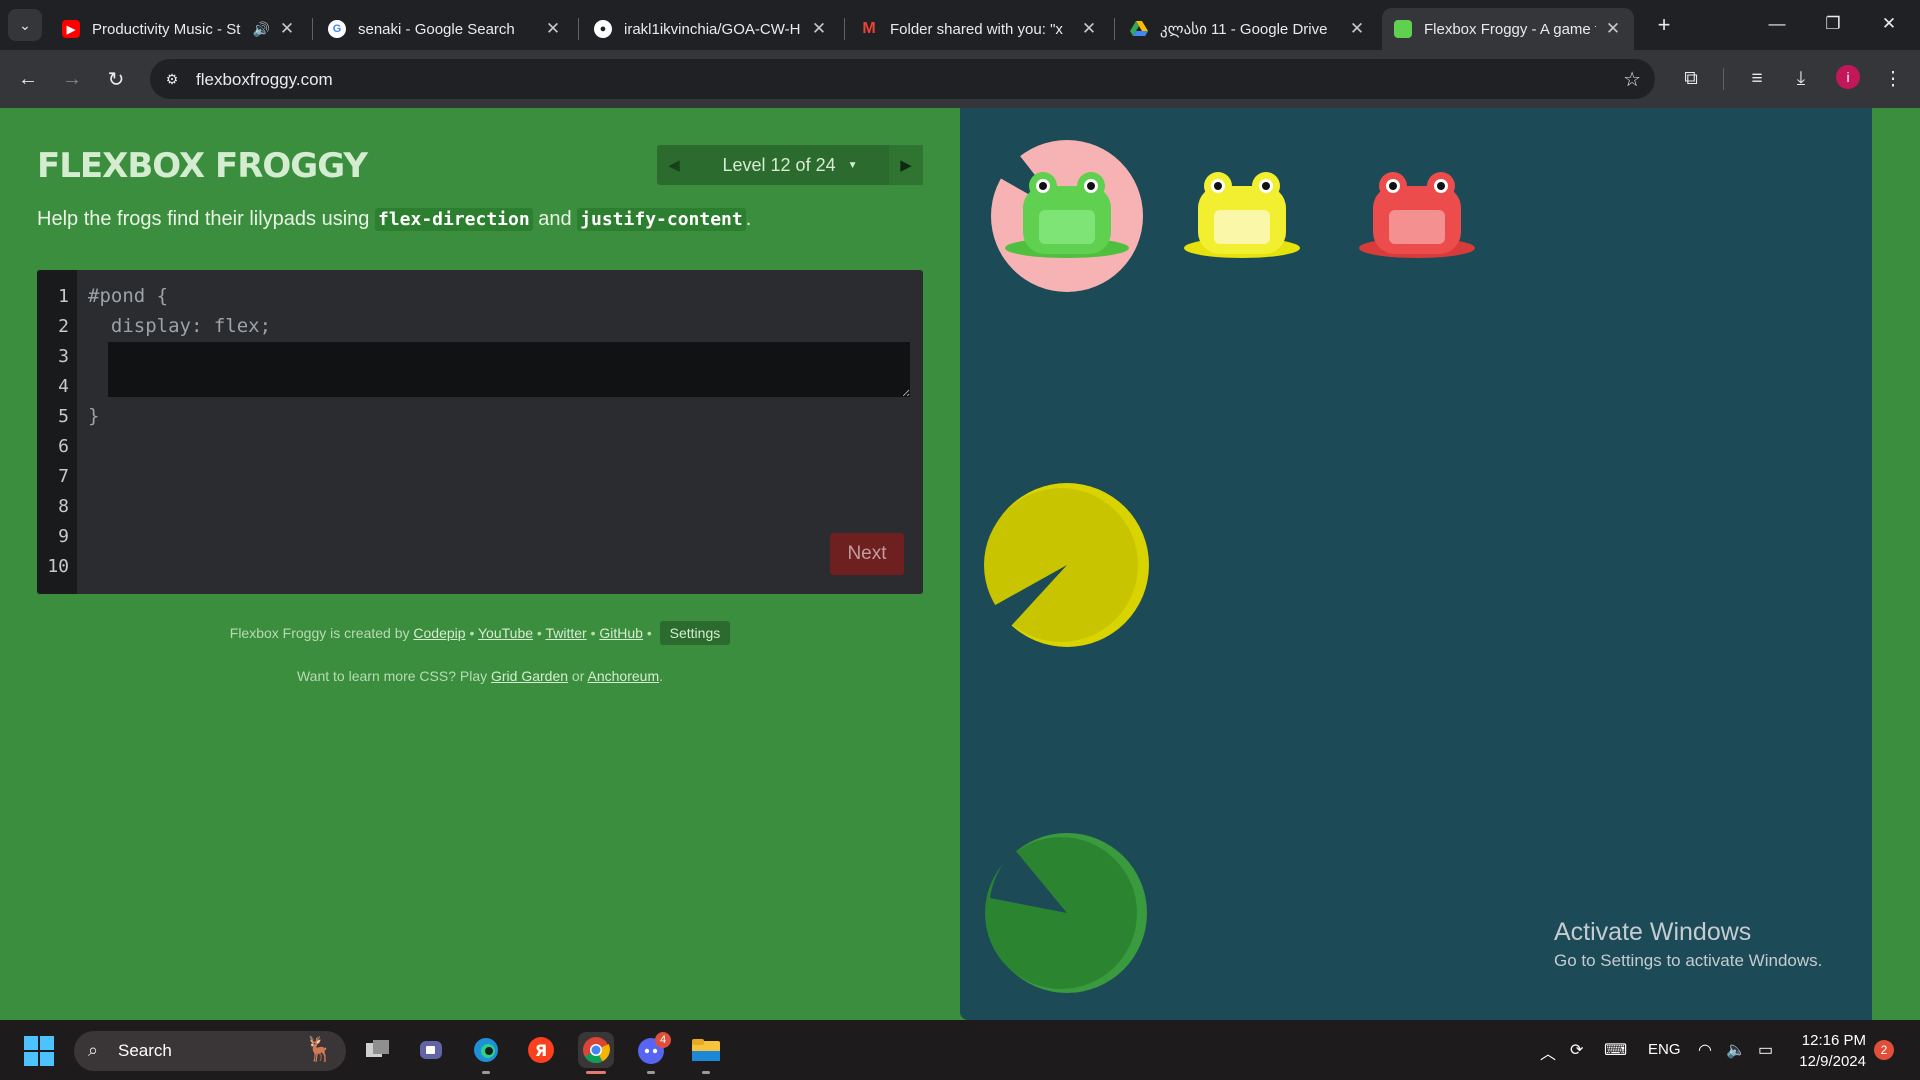 The image size is (1920, 1080). Describe the element at coordinates (1896, 564) in the screenshot. I see `page-right-strip` at that location.